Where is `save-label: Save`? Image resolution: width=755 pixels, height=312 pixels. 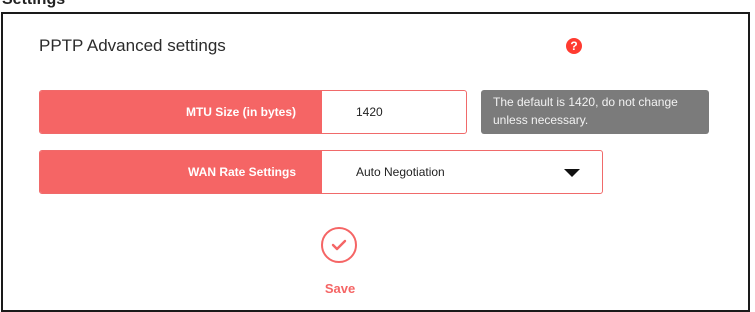 save-label: Save is located at coordinates (340, 288).